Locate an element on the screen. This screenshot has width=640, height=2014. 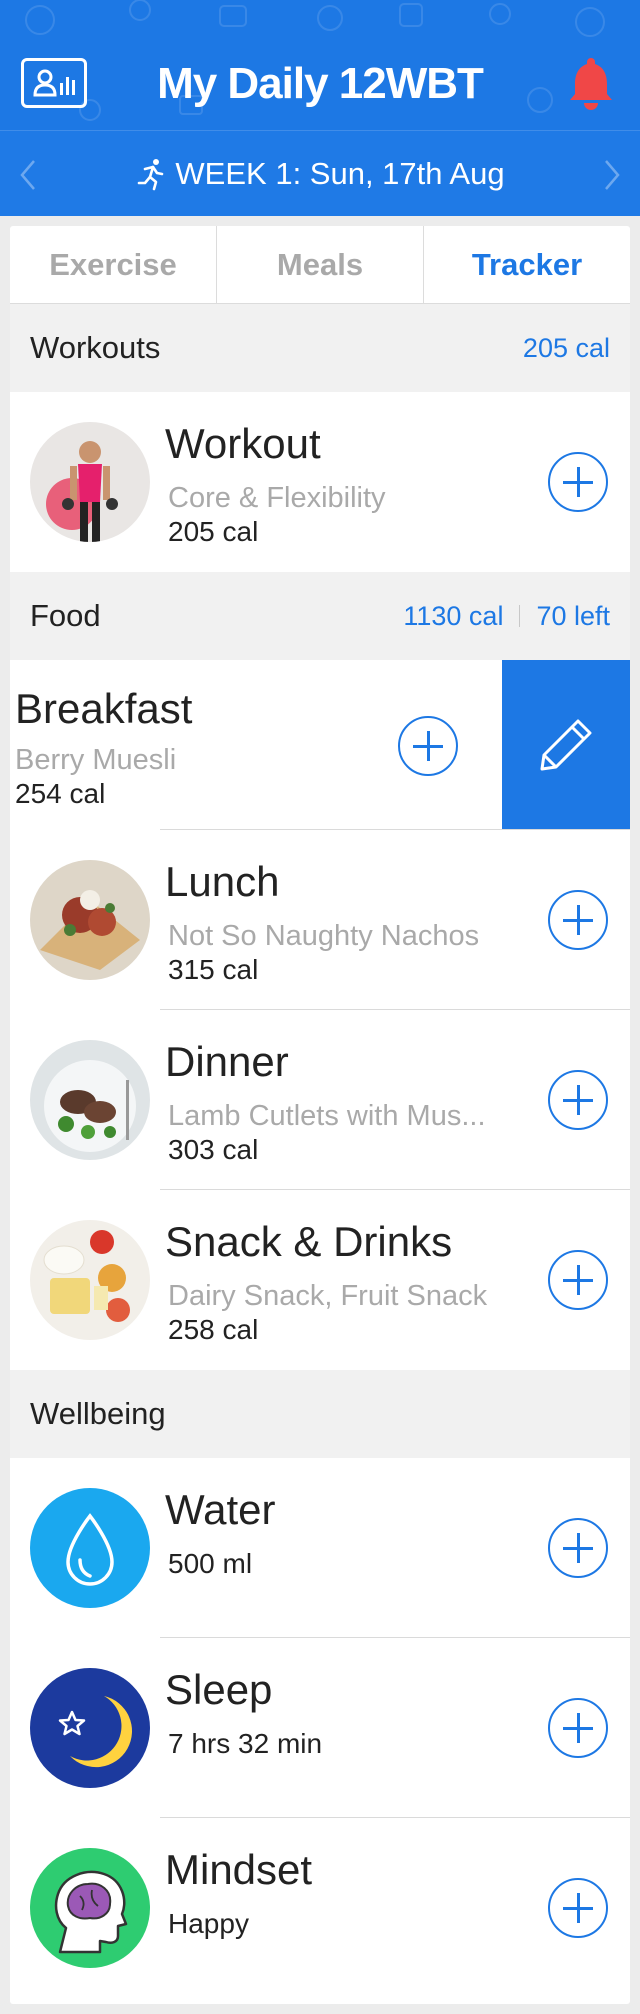
water-value: 500 ml is located at coordinates (210, 1563).